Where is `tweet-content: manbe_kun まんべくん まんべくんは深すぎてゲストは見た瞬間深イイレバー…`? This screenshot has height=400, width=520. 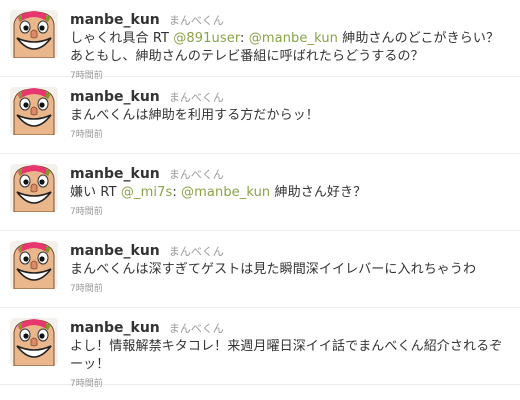 tweet-content: manbe_kun まんべくん まんべくんは深すぎてゲストは見た瞬間深イイレバー… is located at coordinates (291, 267).